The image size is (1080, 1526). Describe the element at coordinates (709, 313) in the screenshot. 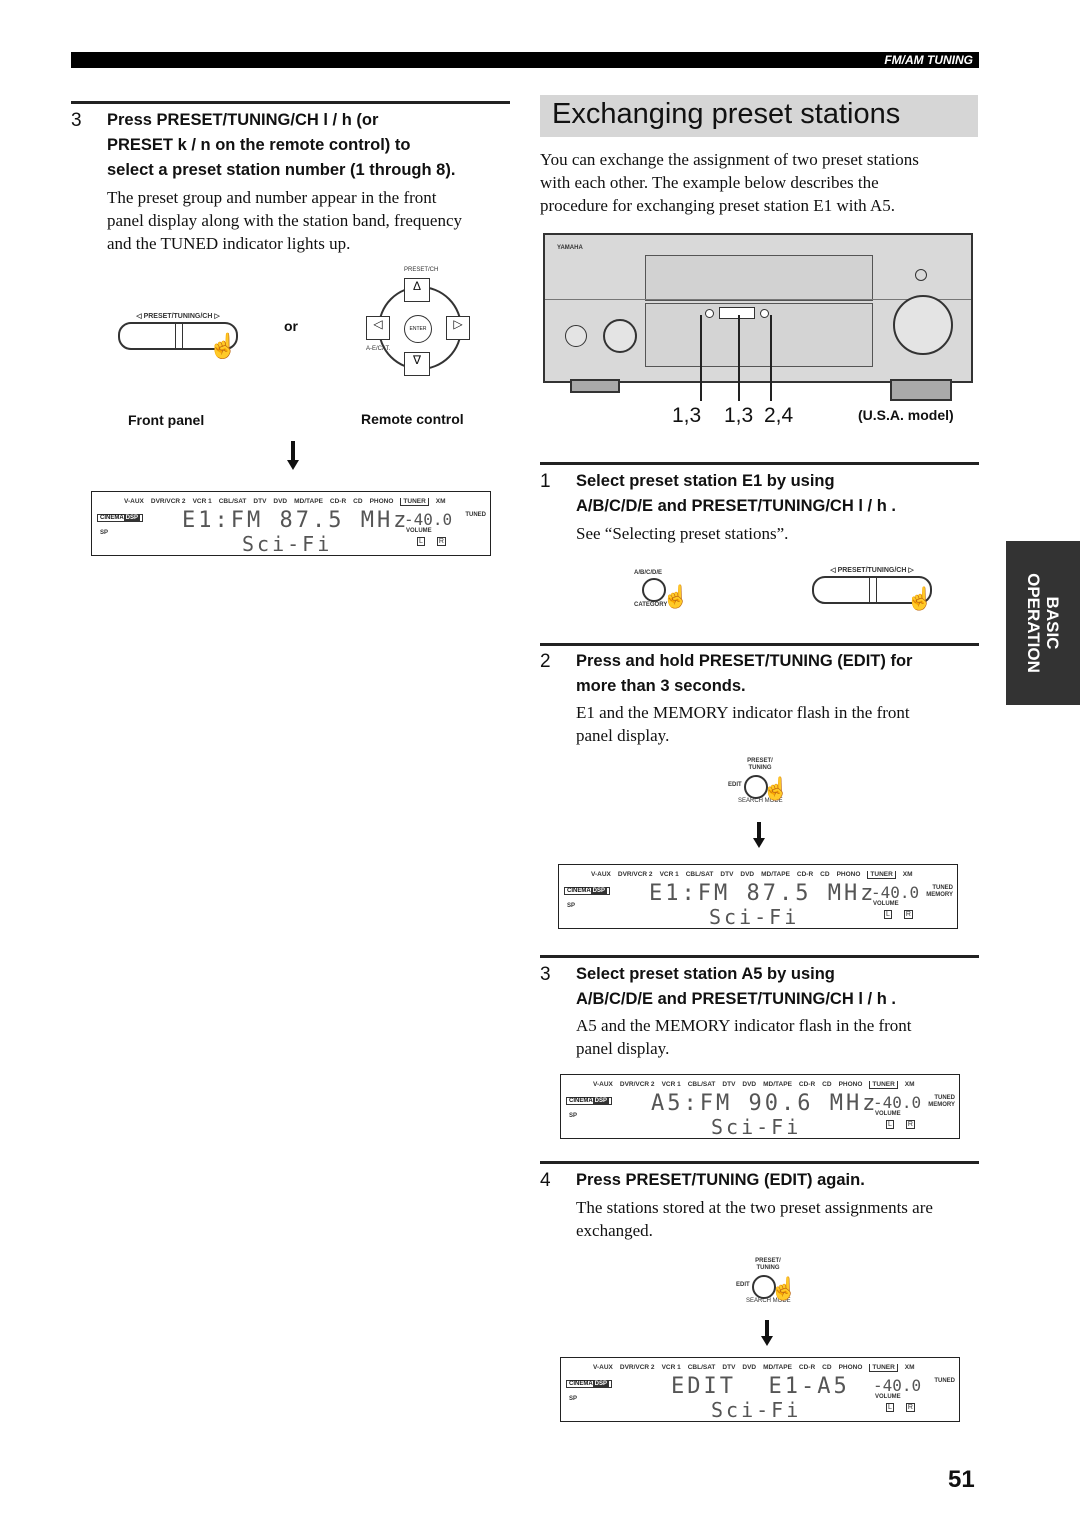

I see `category-button` at that location.